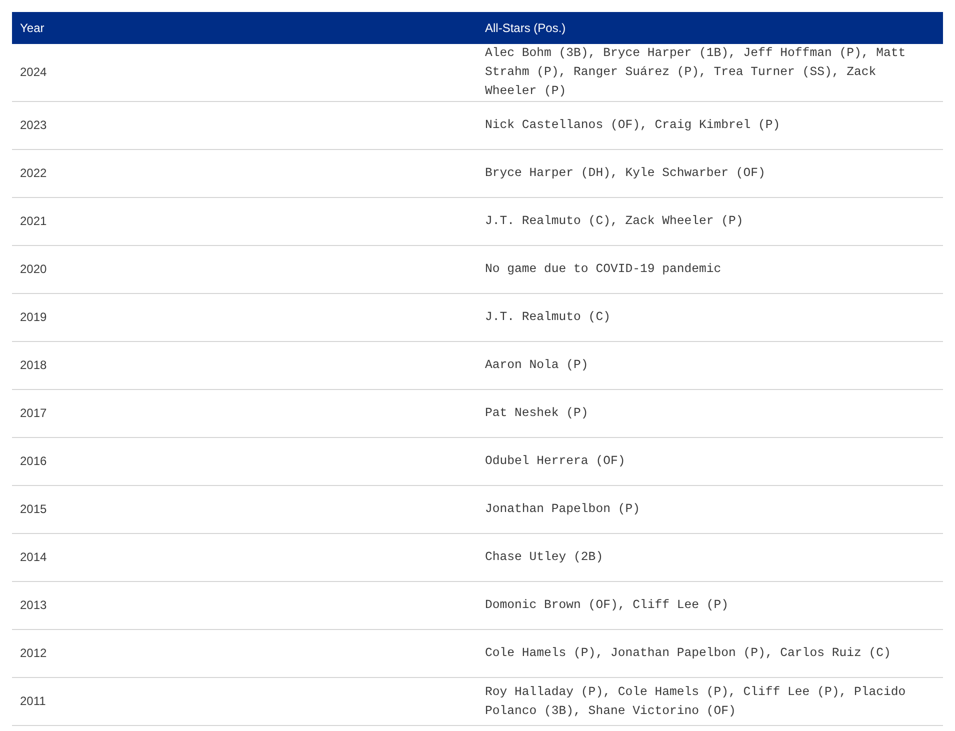 The image size is (955, 731). What do you see at coordinates (244, 222) in the screenshot?
I see `year-cell: 2021` at bounding box center [244, 222].